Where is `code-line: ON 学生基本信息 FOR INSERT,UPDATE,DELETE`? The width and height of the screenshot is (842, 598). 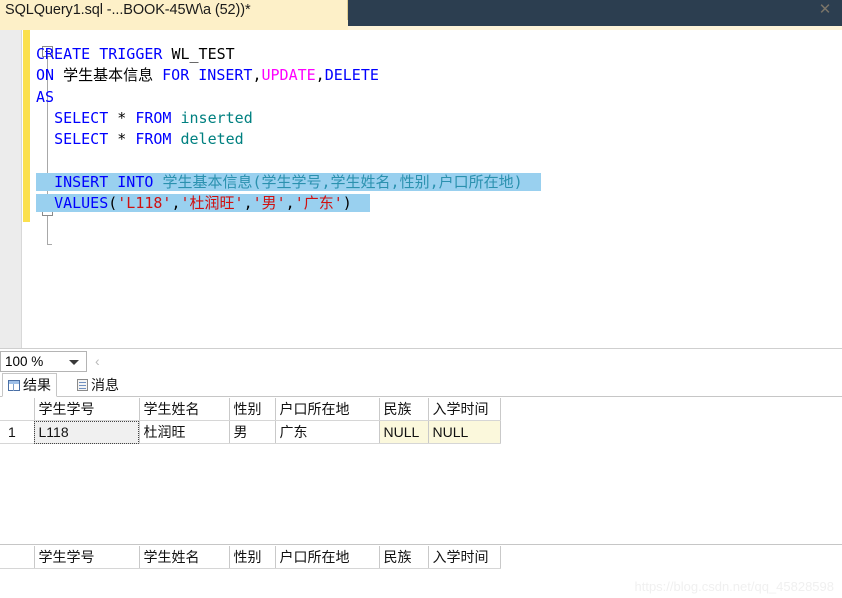
code-line: ON 学生基本信息 FOR INSERT,UPDATE,DELETE is located at coordinates (288, 75).